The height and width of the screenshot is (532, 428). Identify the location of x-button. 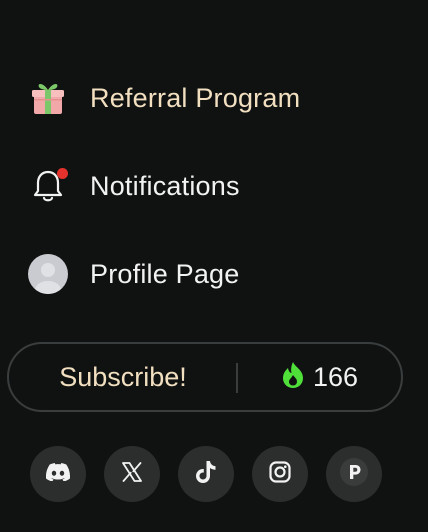
(132, 474).